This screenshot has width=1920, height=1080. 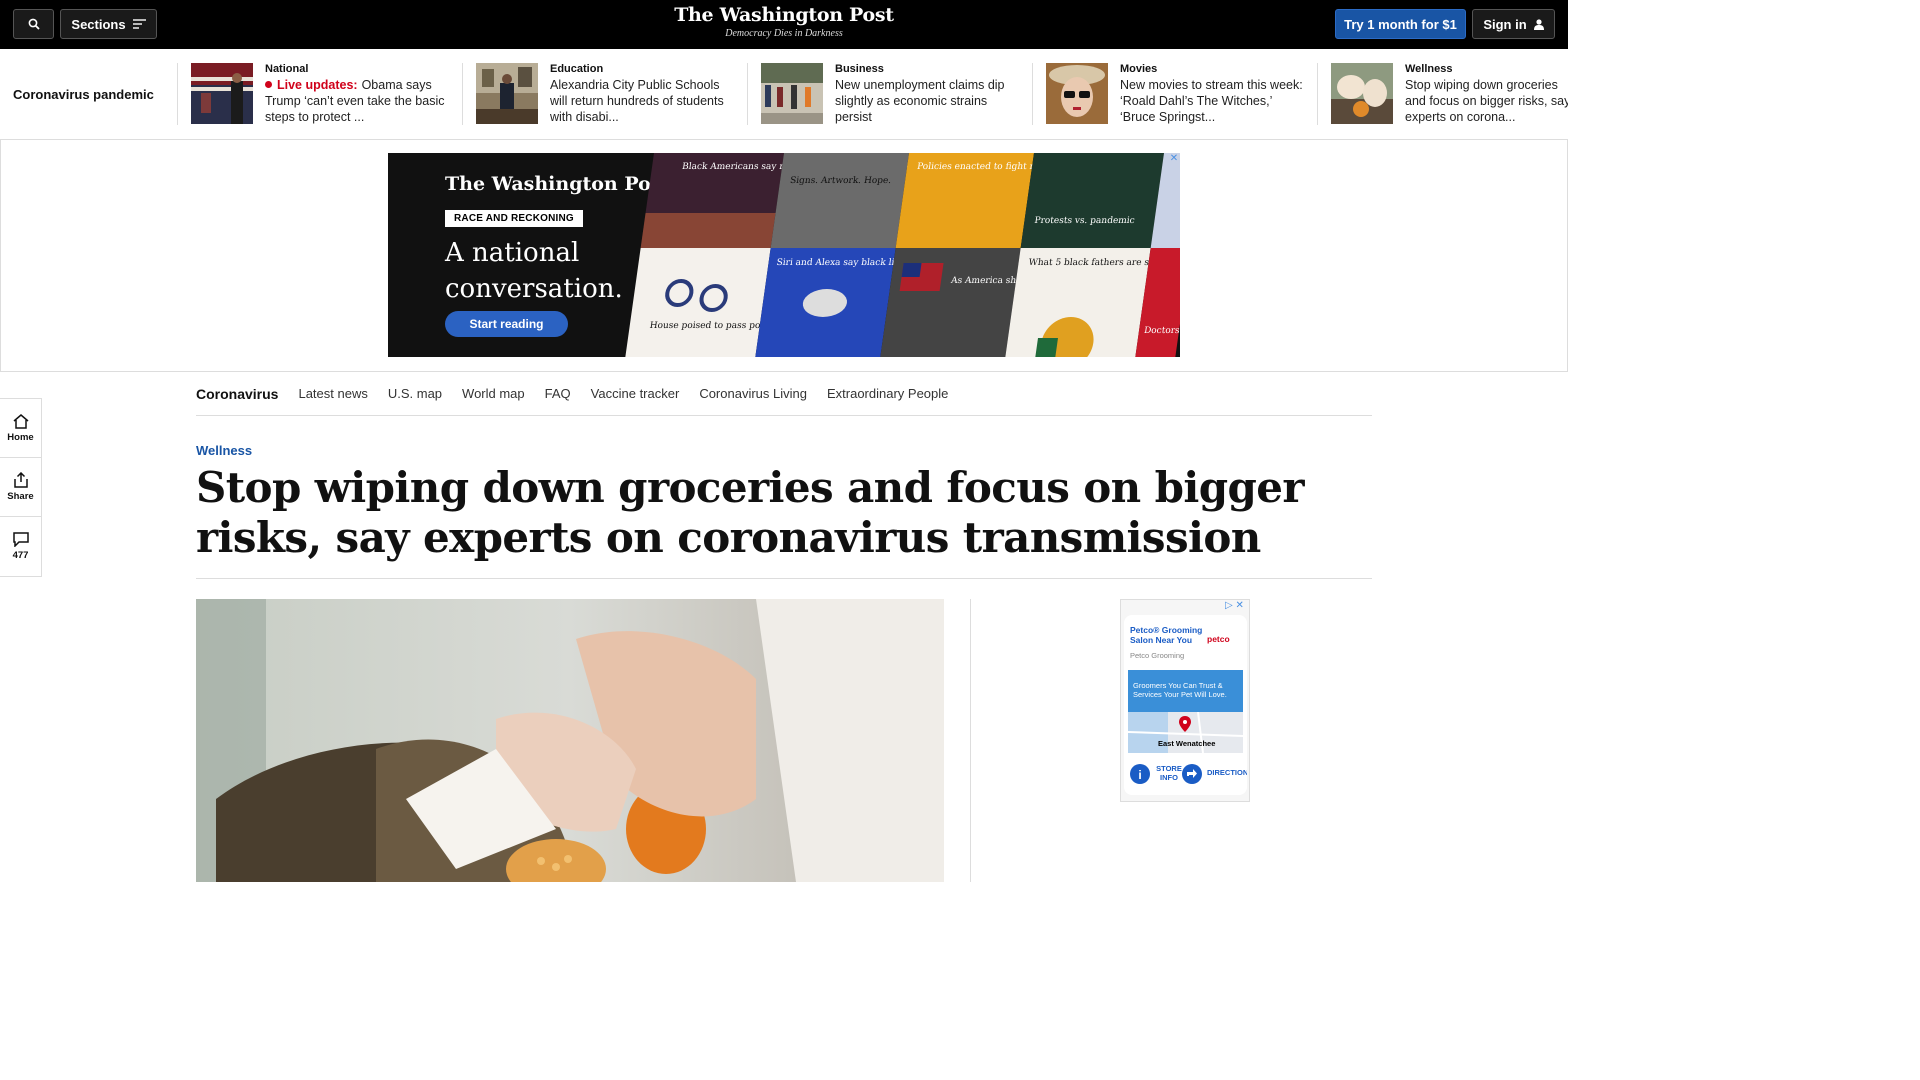 What do you see at coordinates (514, 218) in the screenshot?
I see `ad-tag: RACE AND RECKONING` at bounding box center [514, 218].